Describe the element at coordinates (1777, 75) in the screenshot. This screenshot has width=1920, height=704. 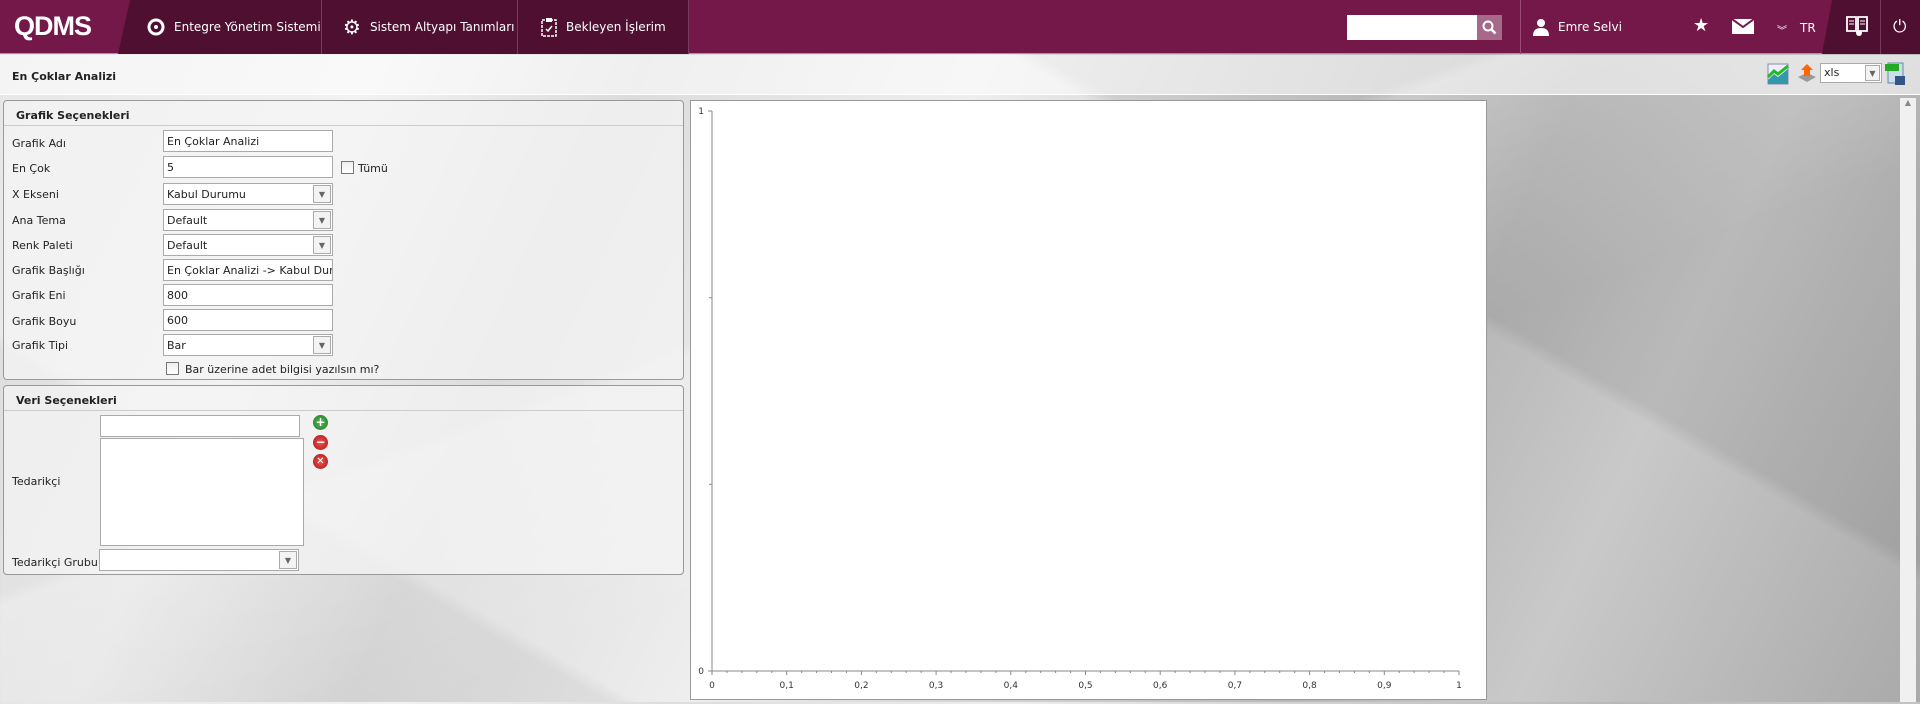
I see `chart-refresh-icon` at that location.